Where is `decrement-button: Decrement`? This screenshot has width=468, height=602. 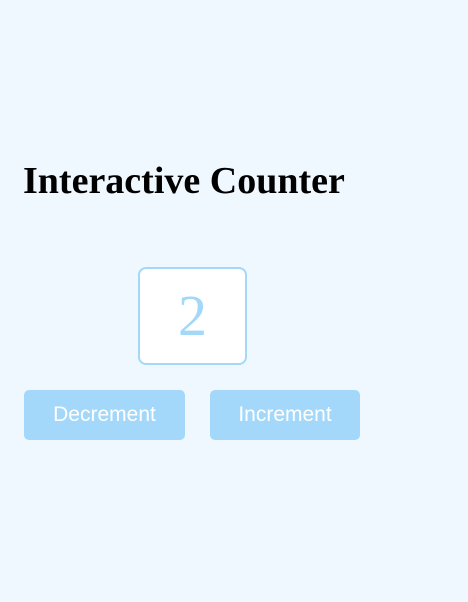
decrement-button: Decrement is located at coordinates (104, 415).